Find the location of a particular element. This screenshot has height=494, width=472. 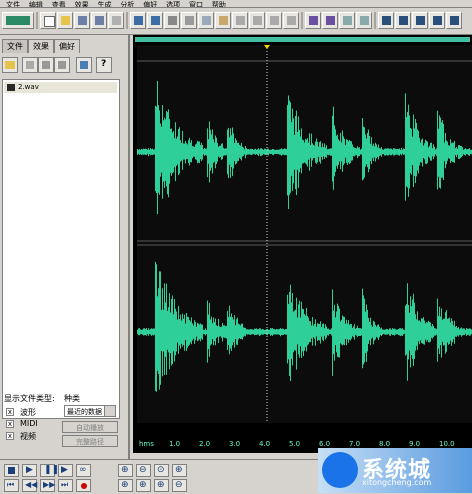

full-path-button: 完整路径 is located at coordinates (90, 441).